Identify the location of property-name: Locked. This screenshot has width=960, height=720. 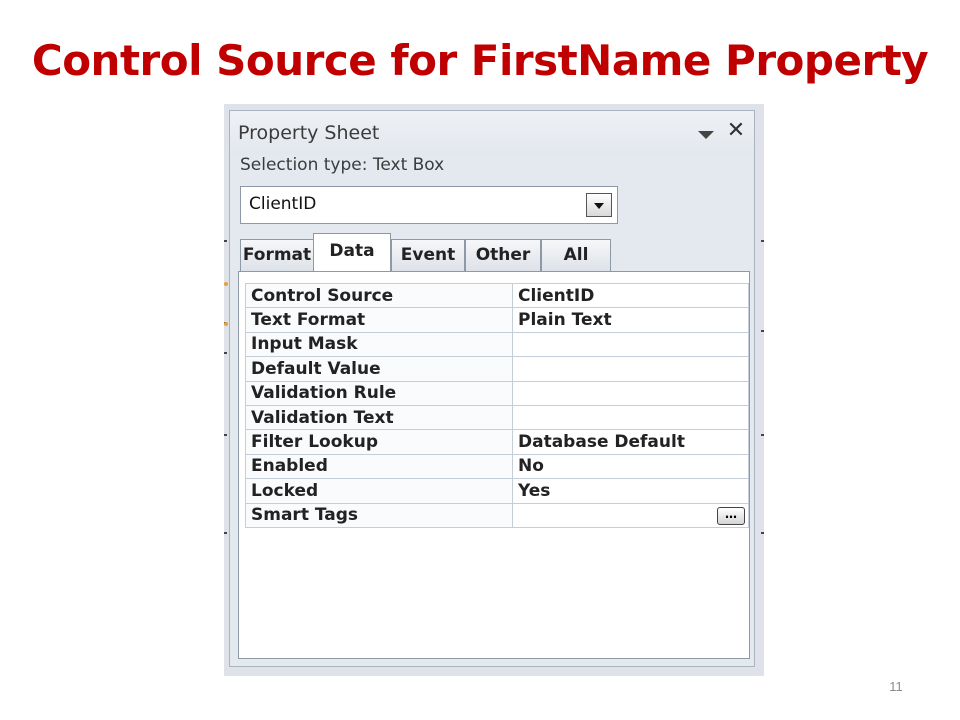
(379, 491).